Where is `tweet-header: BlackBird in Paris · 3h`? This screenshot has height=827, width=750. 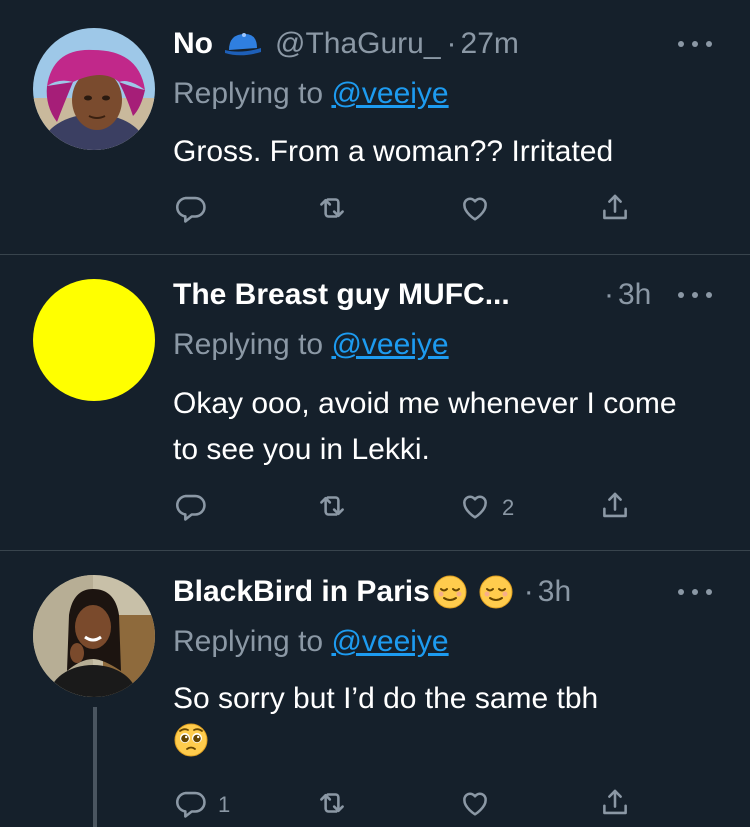 tweet-header: BlackBird in Paris · 3h is located at coordinates (372, 592).